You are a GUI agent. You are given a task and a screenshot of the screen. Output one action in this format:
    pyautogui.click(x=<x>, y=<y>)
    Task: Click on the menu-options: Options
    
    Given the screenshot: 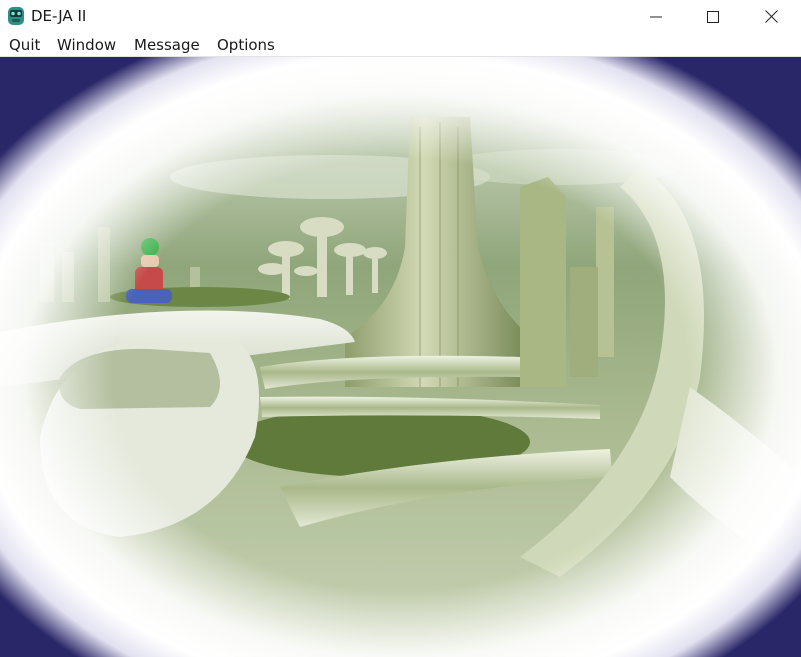 What is the action you would take?
    pyautogui.click(x=246, y=45)
    